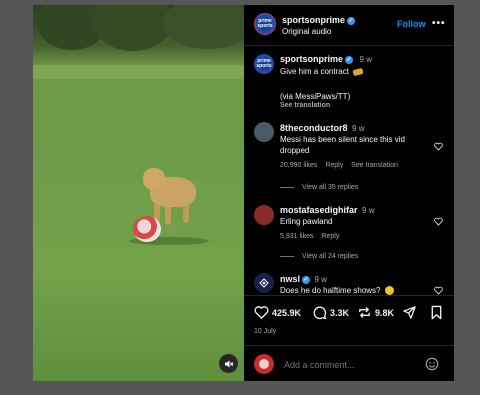 The height and width of the screenshot is (395, 480). What do you see at coordinates (313, 20) in the screenshot?
I see `header-username-text: sportsonprime` at bounding box center [313, 20].